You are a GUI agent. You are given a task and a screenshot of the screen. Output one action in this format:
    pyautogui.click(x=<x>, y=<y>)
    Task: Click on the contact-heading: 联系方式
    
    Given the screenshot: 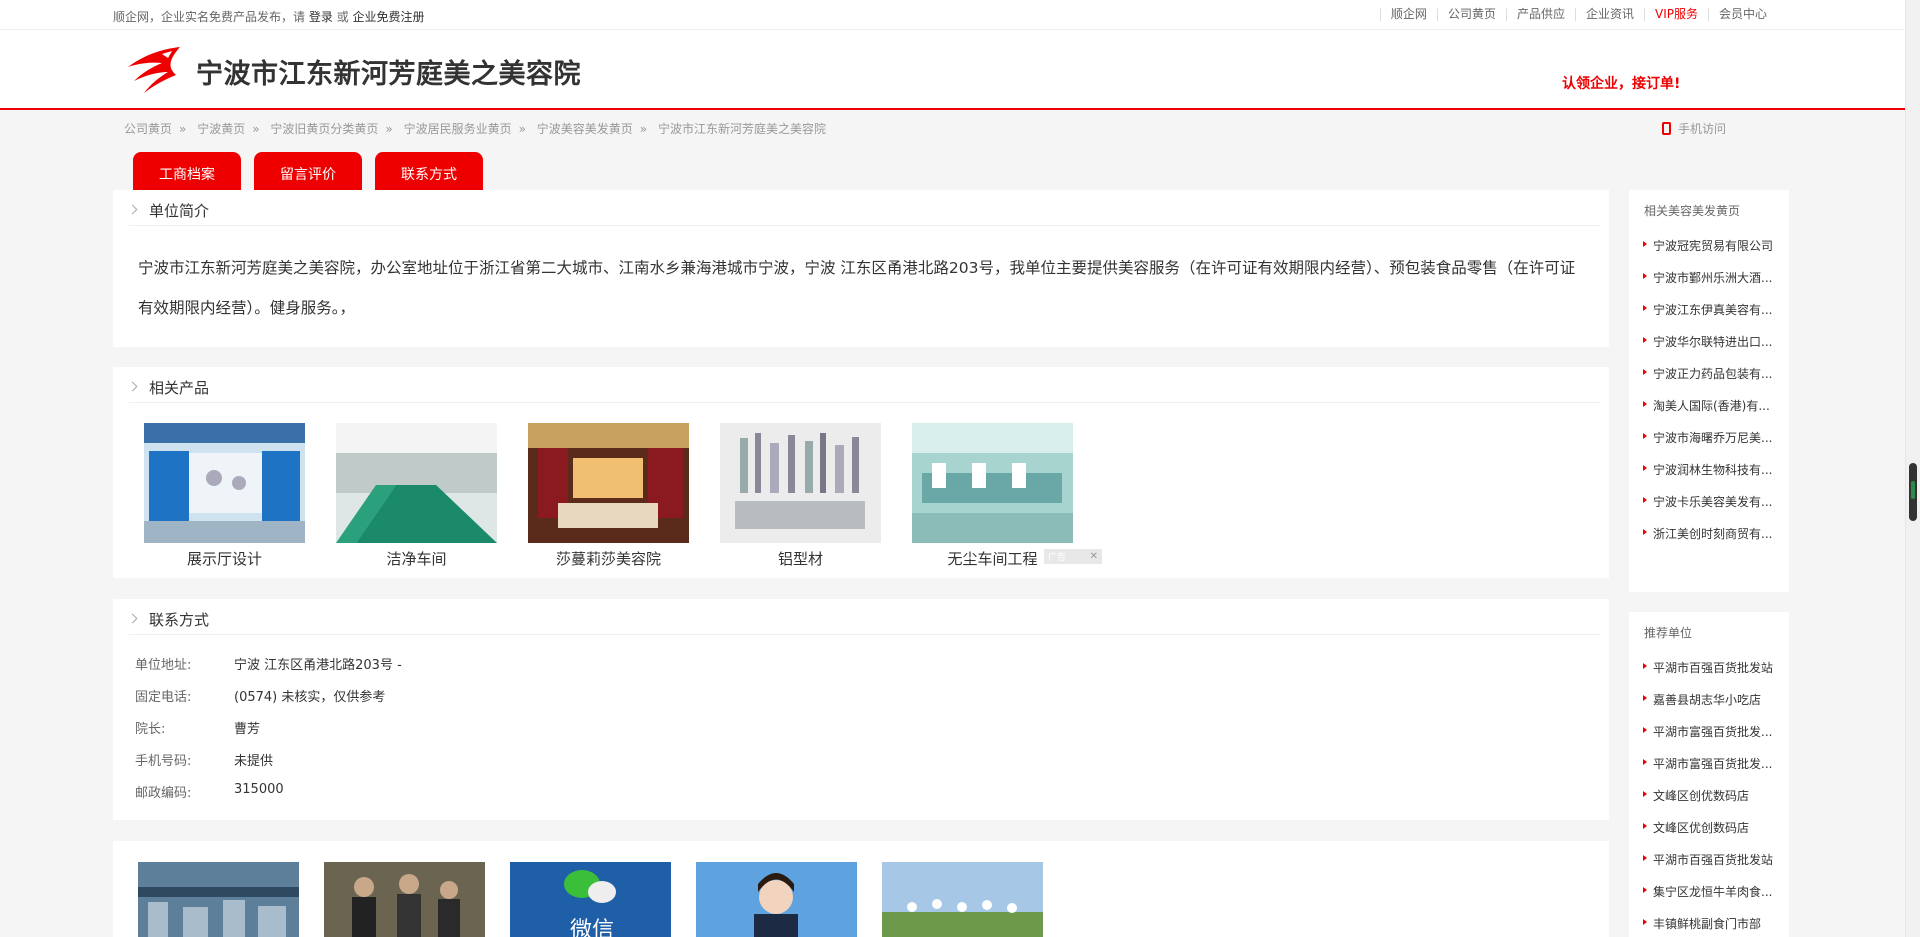 What is the action you would take?
    pyautogui.click(x=864, y=622)
    